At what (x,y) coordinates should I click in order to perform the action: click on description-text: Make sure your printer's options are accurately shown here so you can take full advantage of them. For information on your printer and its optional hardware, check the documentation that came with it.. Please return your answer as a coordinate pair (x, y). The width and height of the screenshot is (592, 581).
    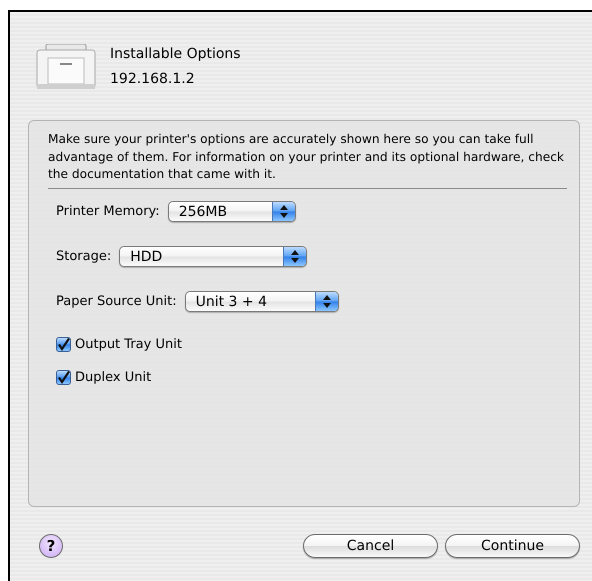
    Looking at the image, I should click on (306, 157).